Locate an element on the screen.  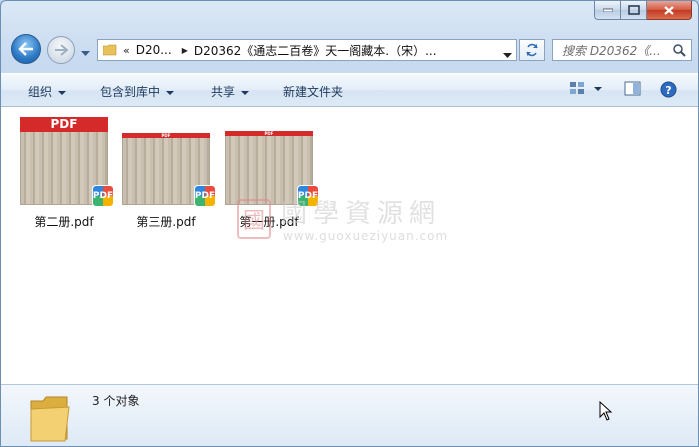
back-button is located at coordinates (26, 49).